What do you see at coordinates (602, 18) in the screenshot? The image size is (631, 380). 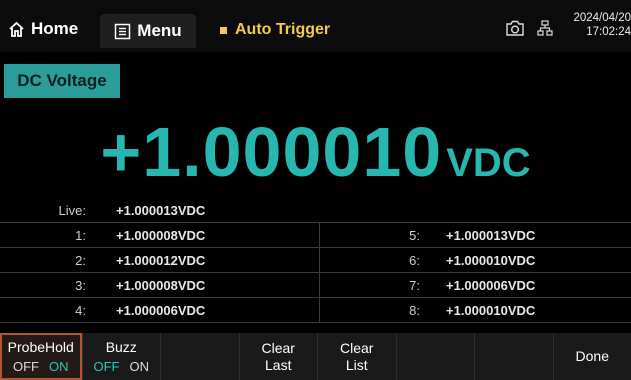 I see `date-text: 2024/04/20` at bounding box center [602, 18].